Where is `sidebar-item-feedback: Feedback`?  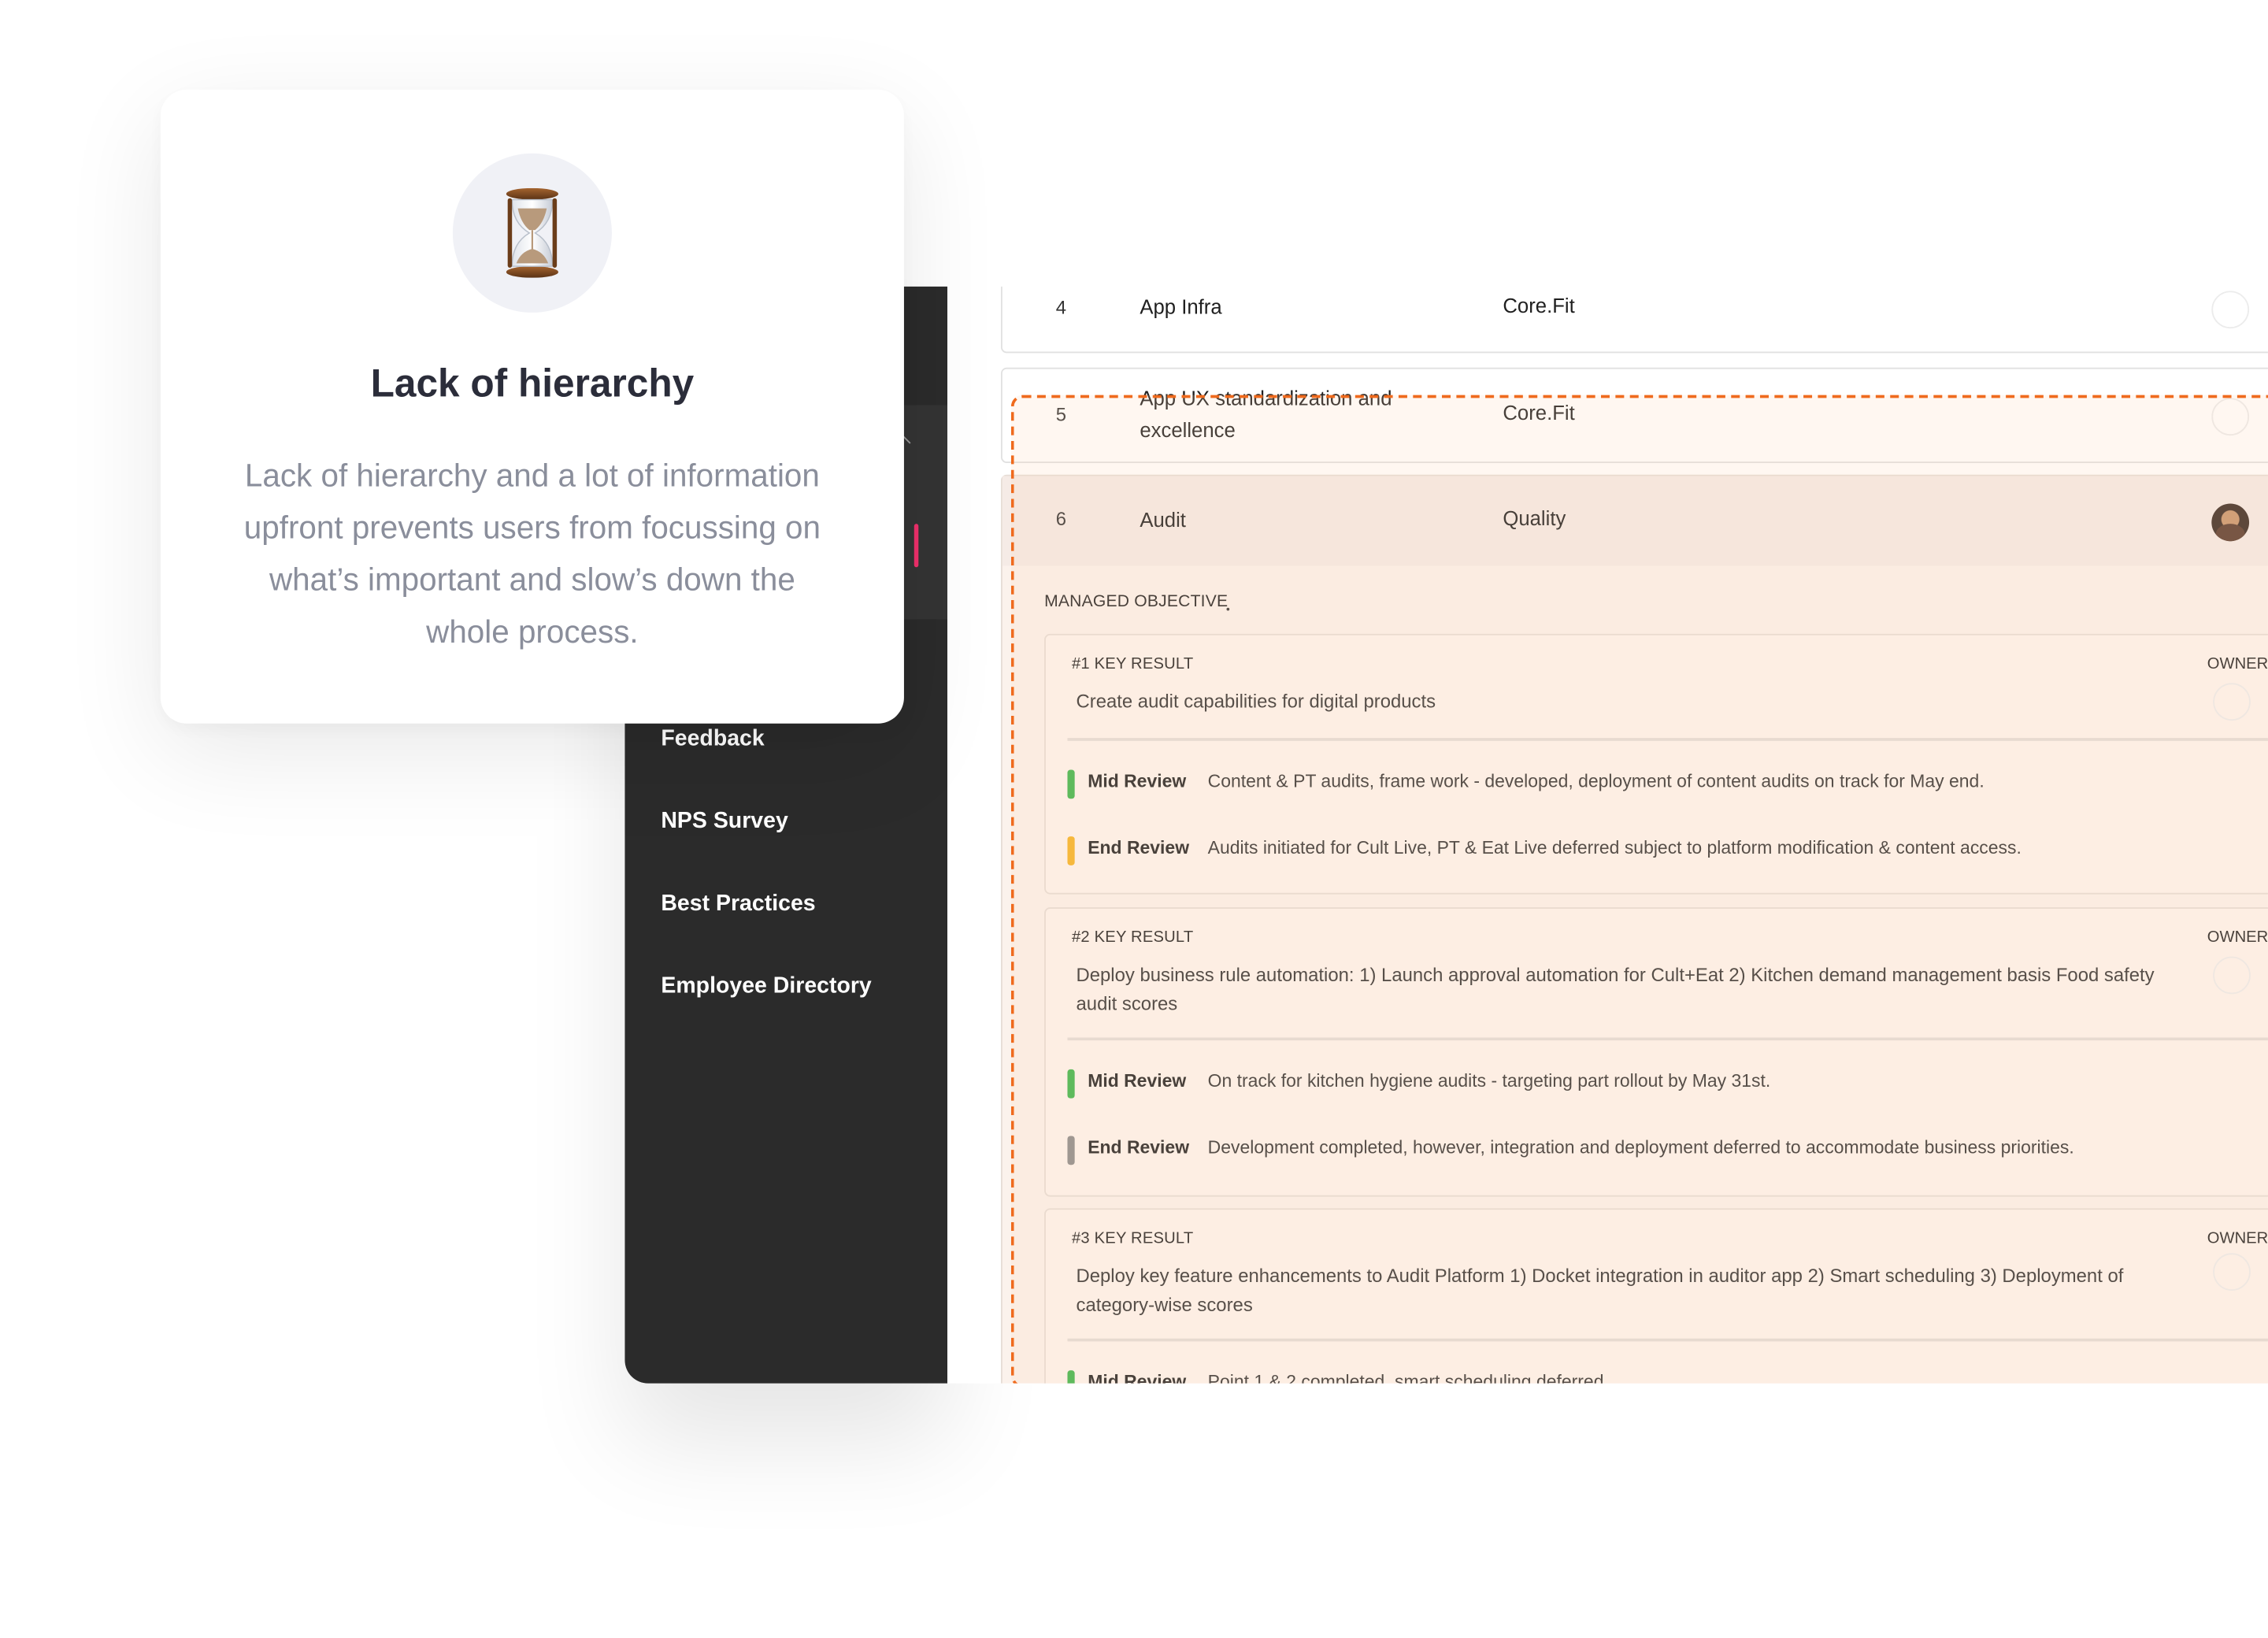
sidebar-item-feedback: Feedback is located at coordinates (712, 739).